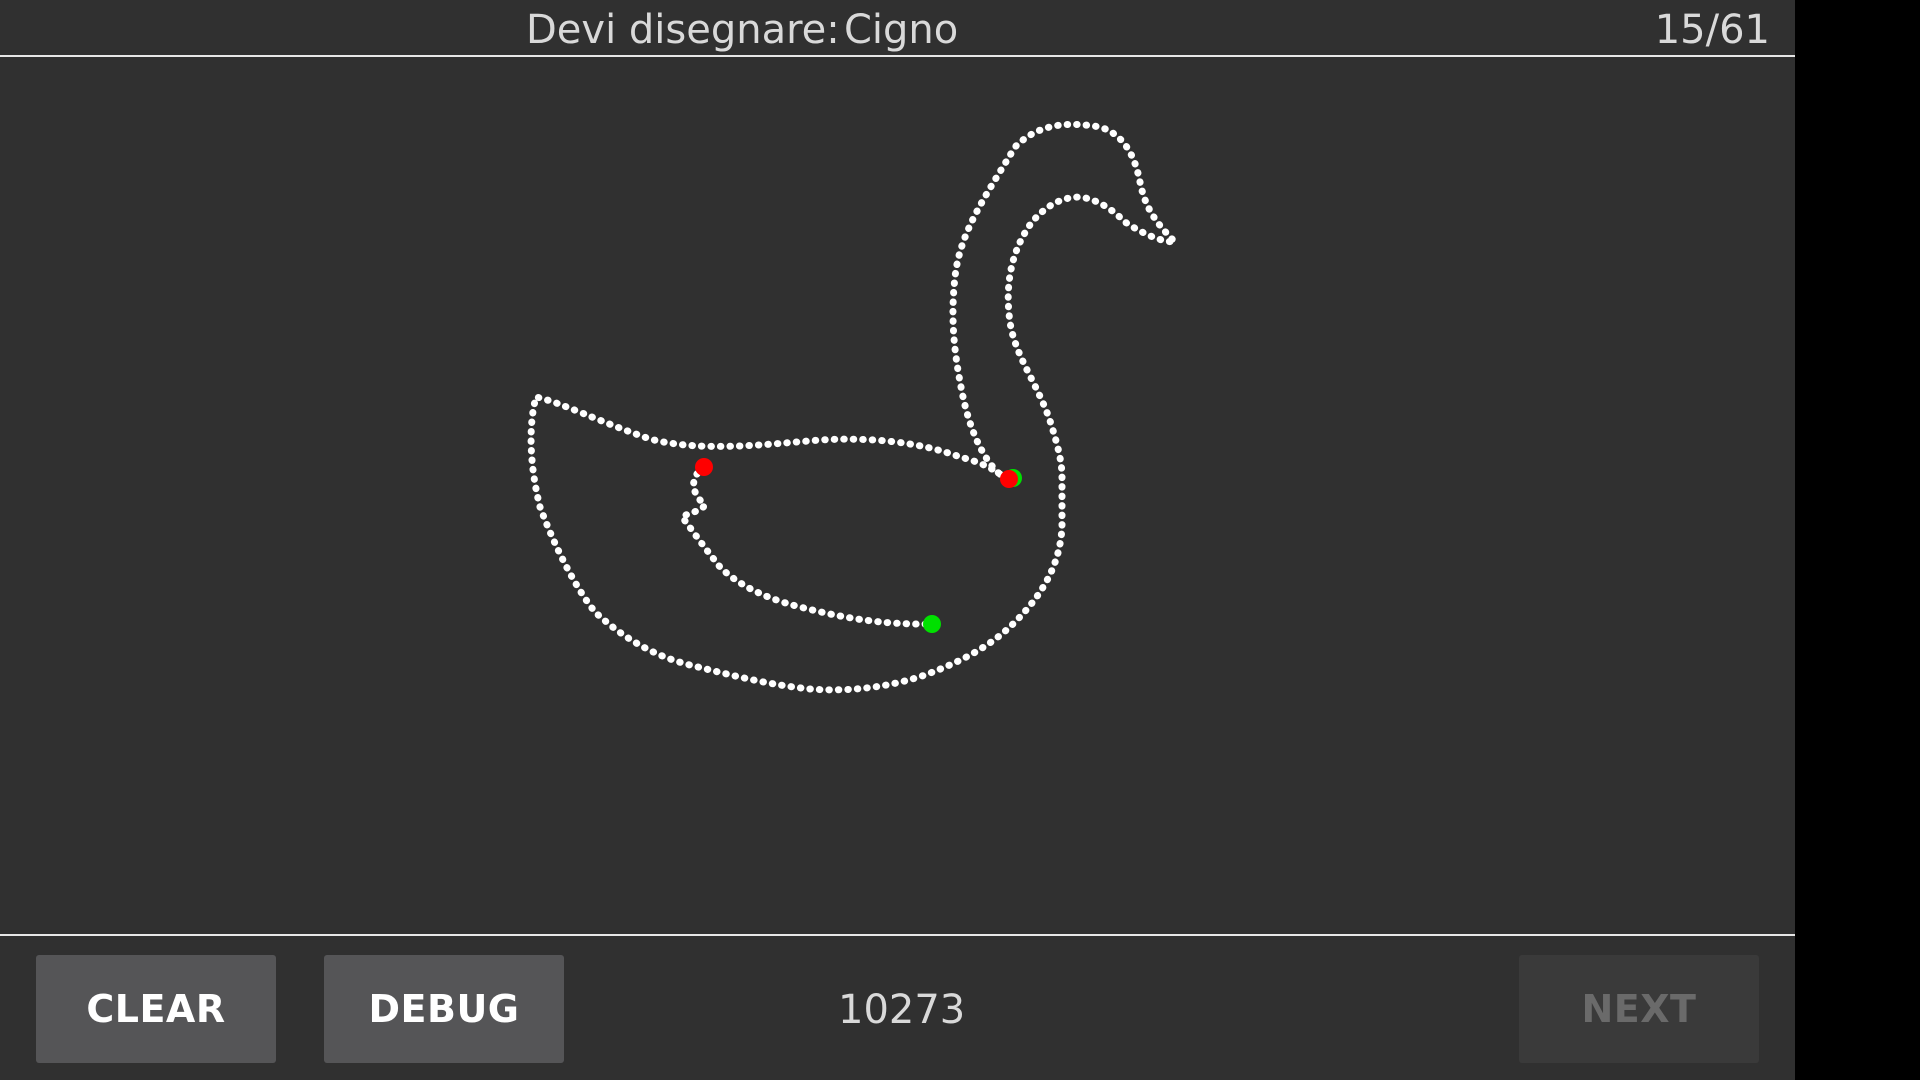 The width and height of the screenshot is (1920, 1080). I want to click on stroke-wing, so click(806, 545).